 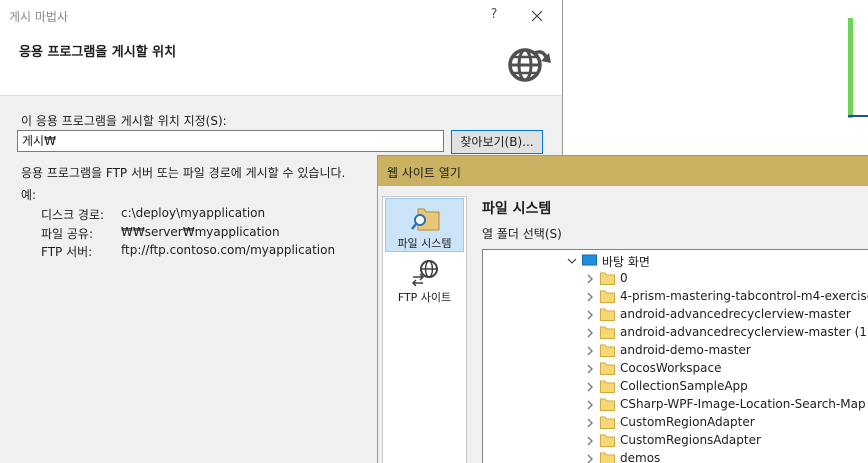 What do you see at coordinates (230, 141) in the screenshot?
I see `target-location-input: 게시₩` at bounding box center [230, 141].